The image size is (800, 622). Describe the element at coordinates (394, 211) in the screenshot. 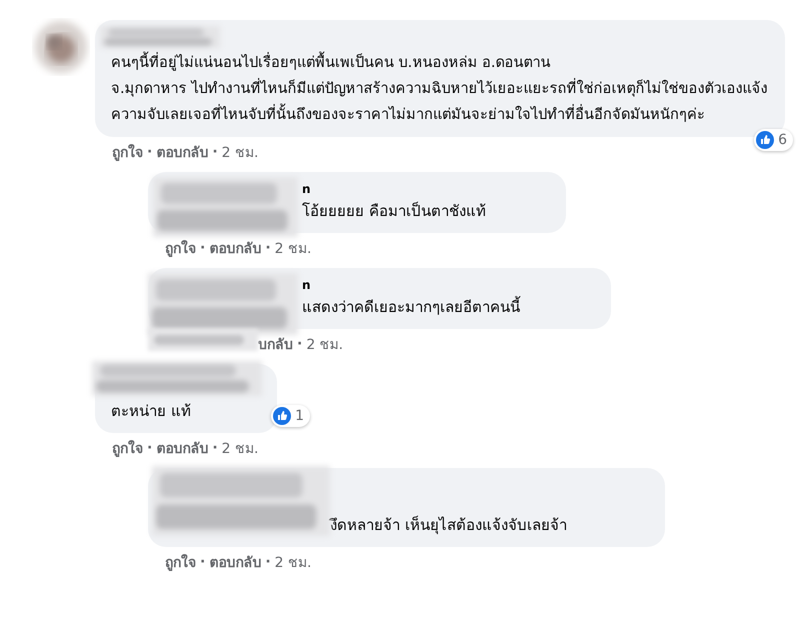

I see `comment-text: โอ้ยยยยย คือมาเป็นตาชังแท้` at that location.